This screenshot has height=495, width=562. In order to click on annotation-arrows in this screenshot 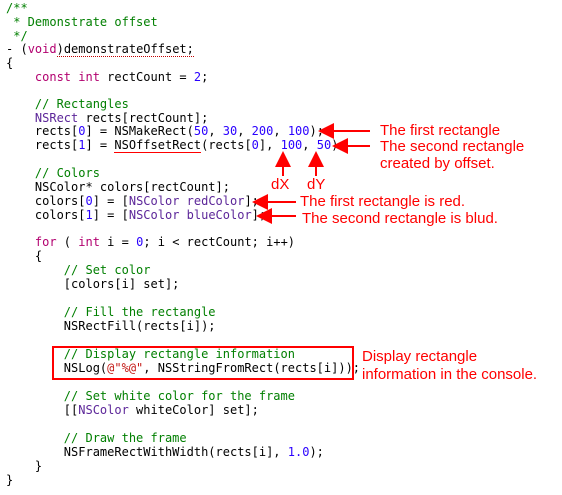, I will do `click(311, 173)`.